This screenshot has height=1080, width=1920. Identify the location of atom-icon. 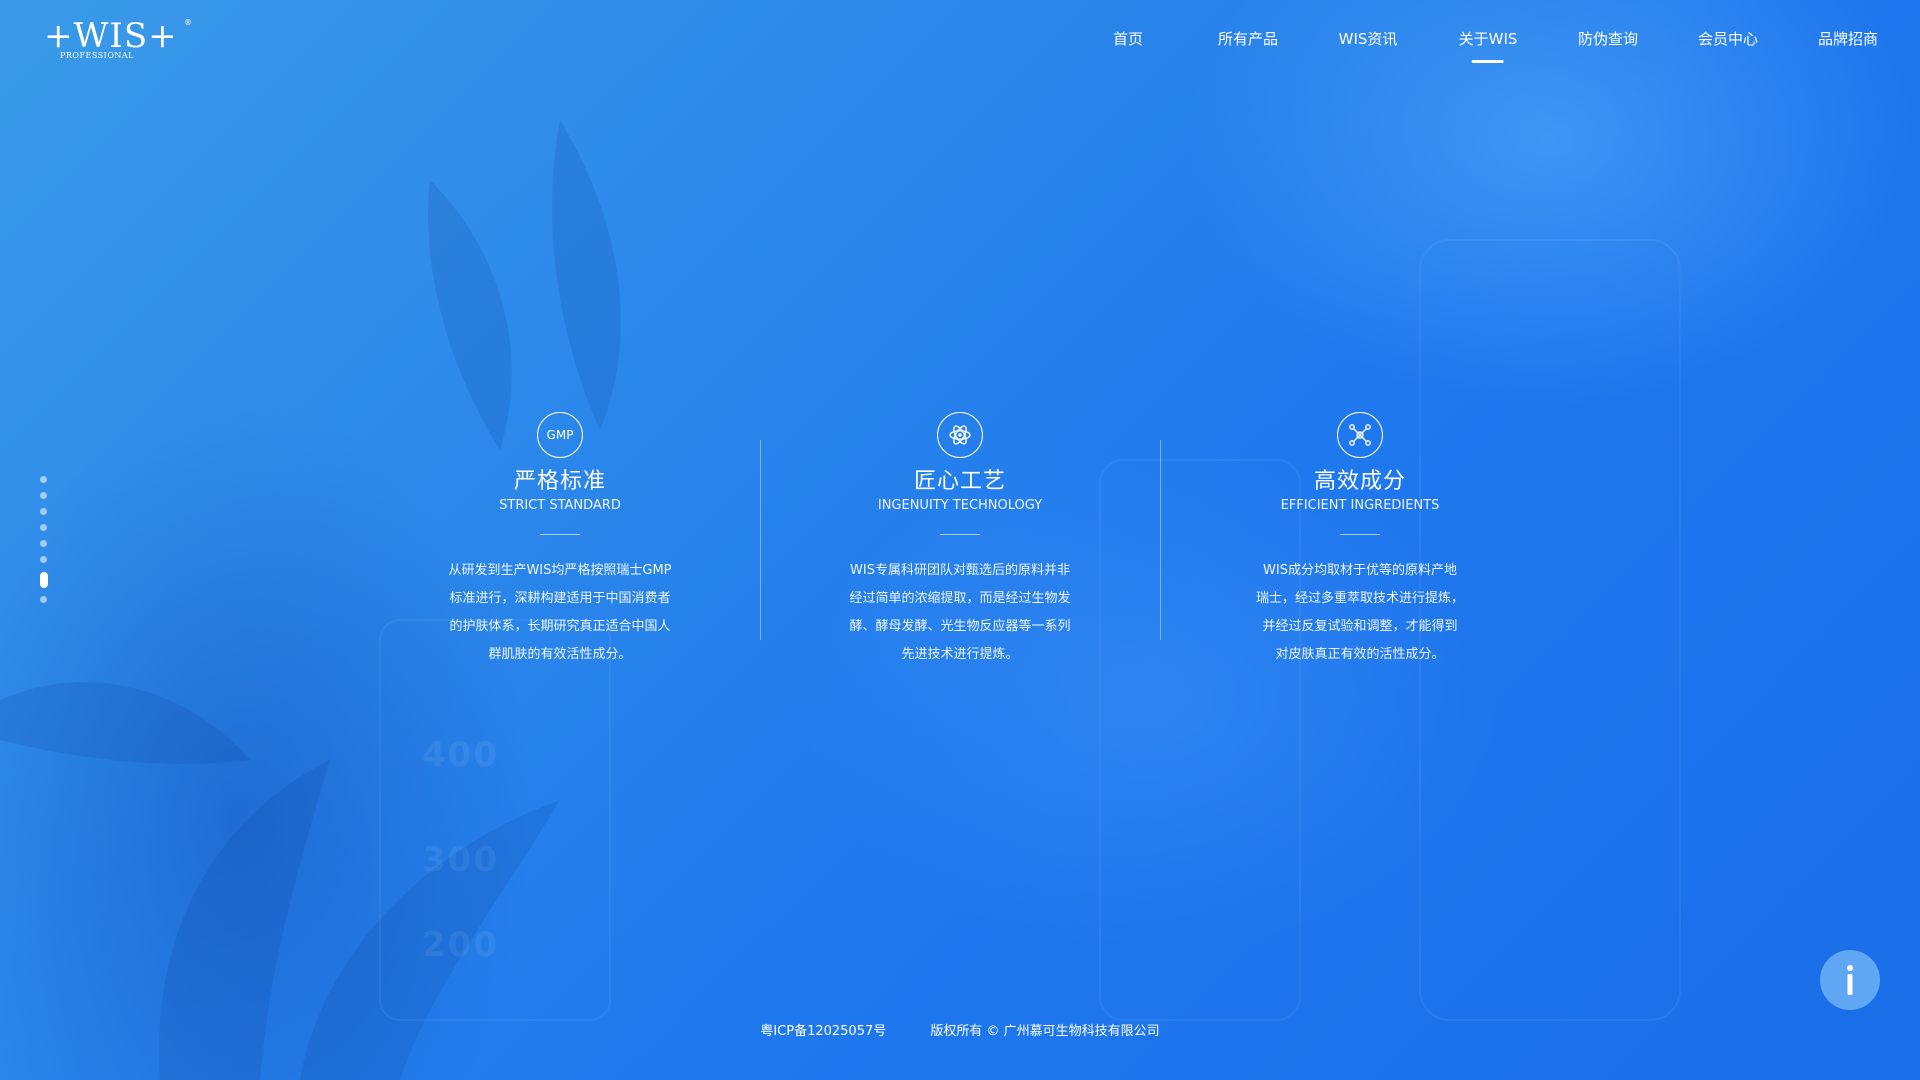
(960, 435).